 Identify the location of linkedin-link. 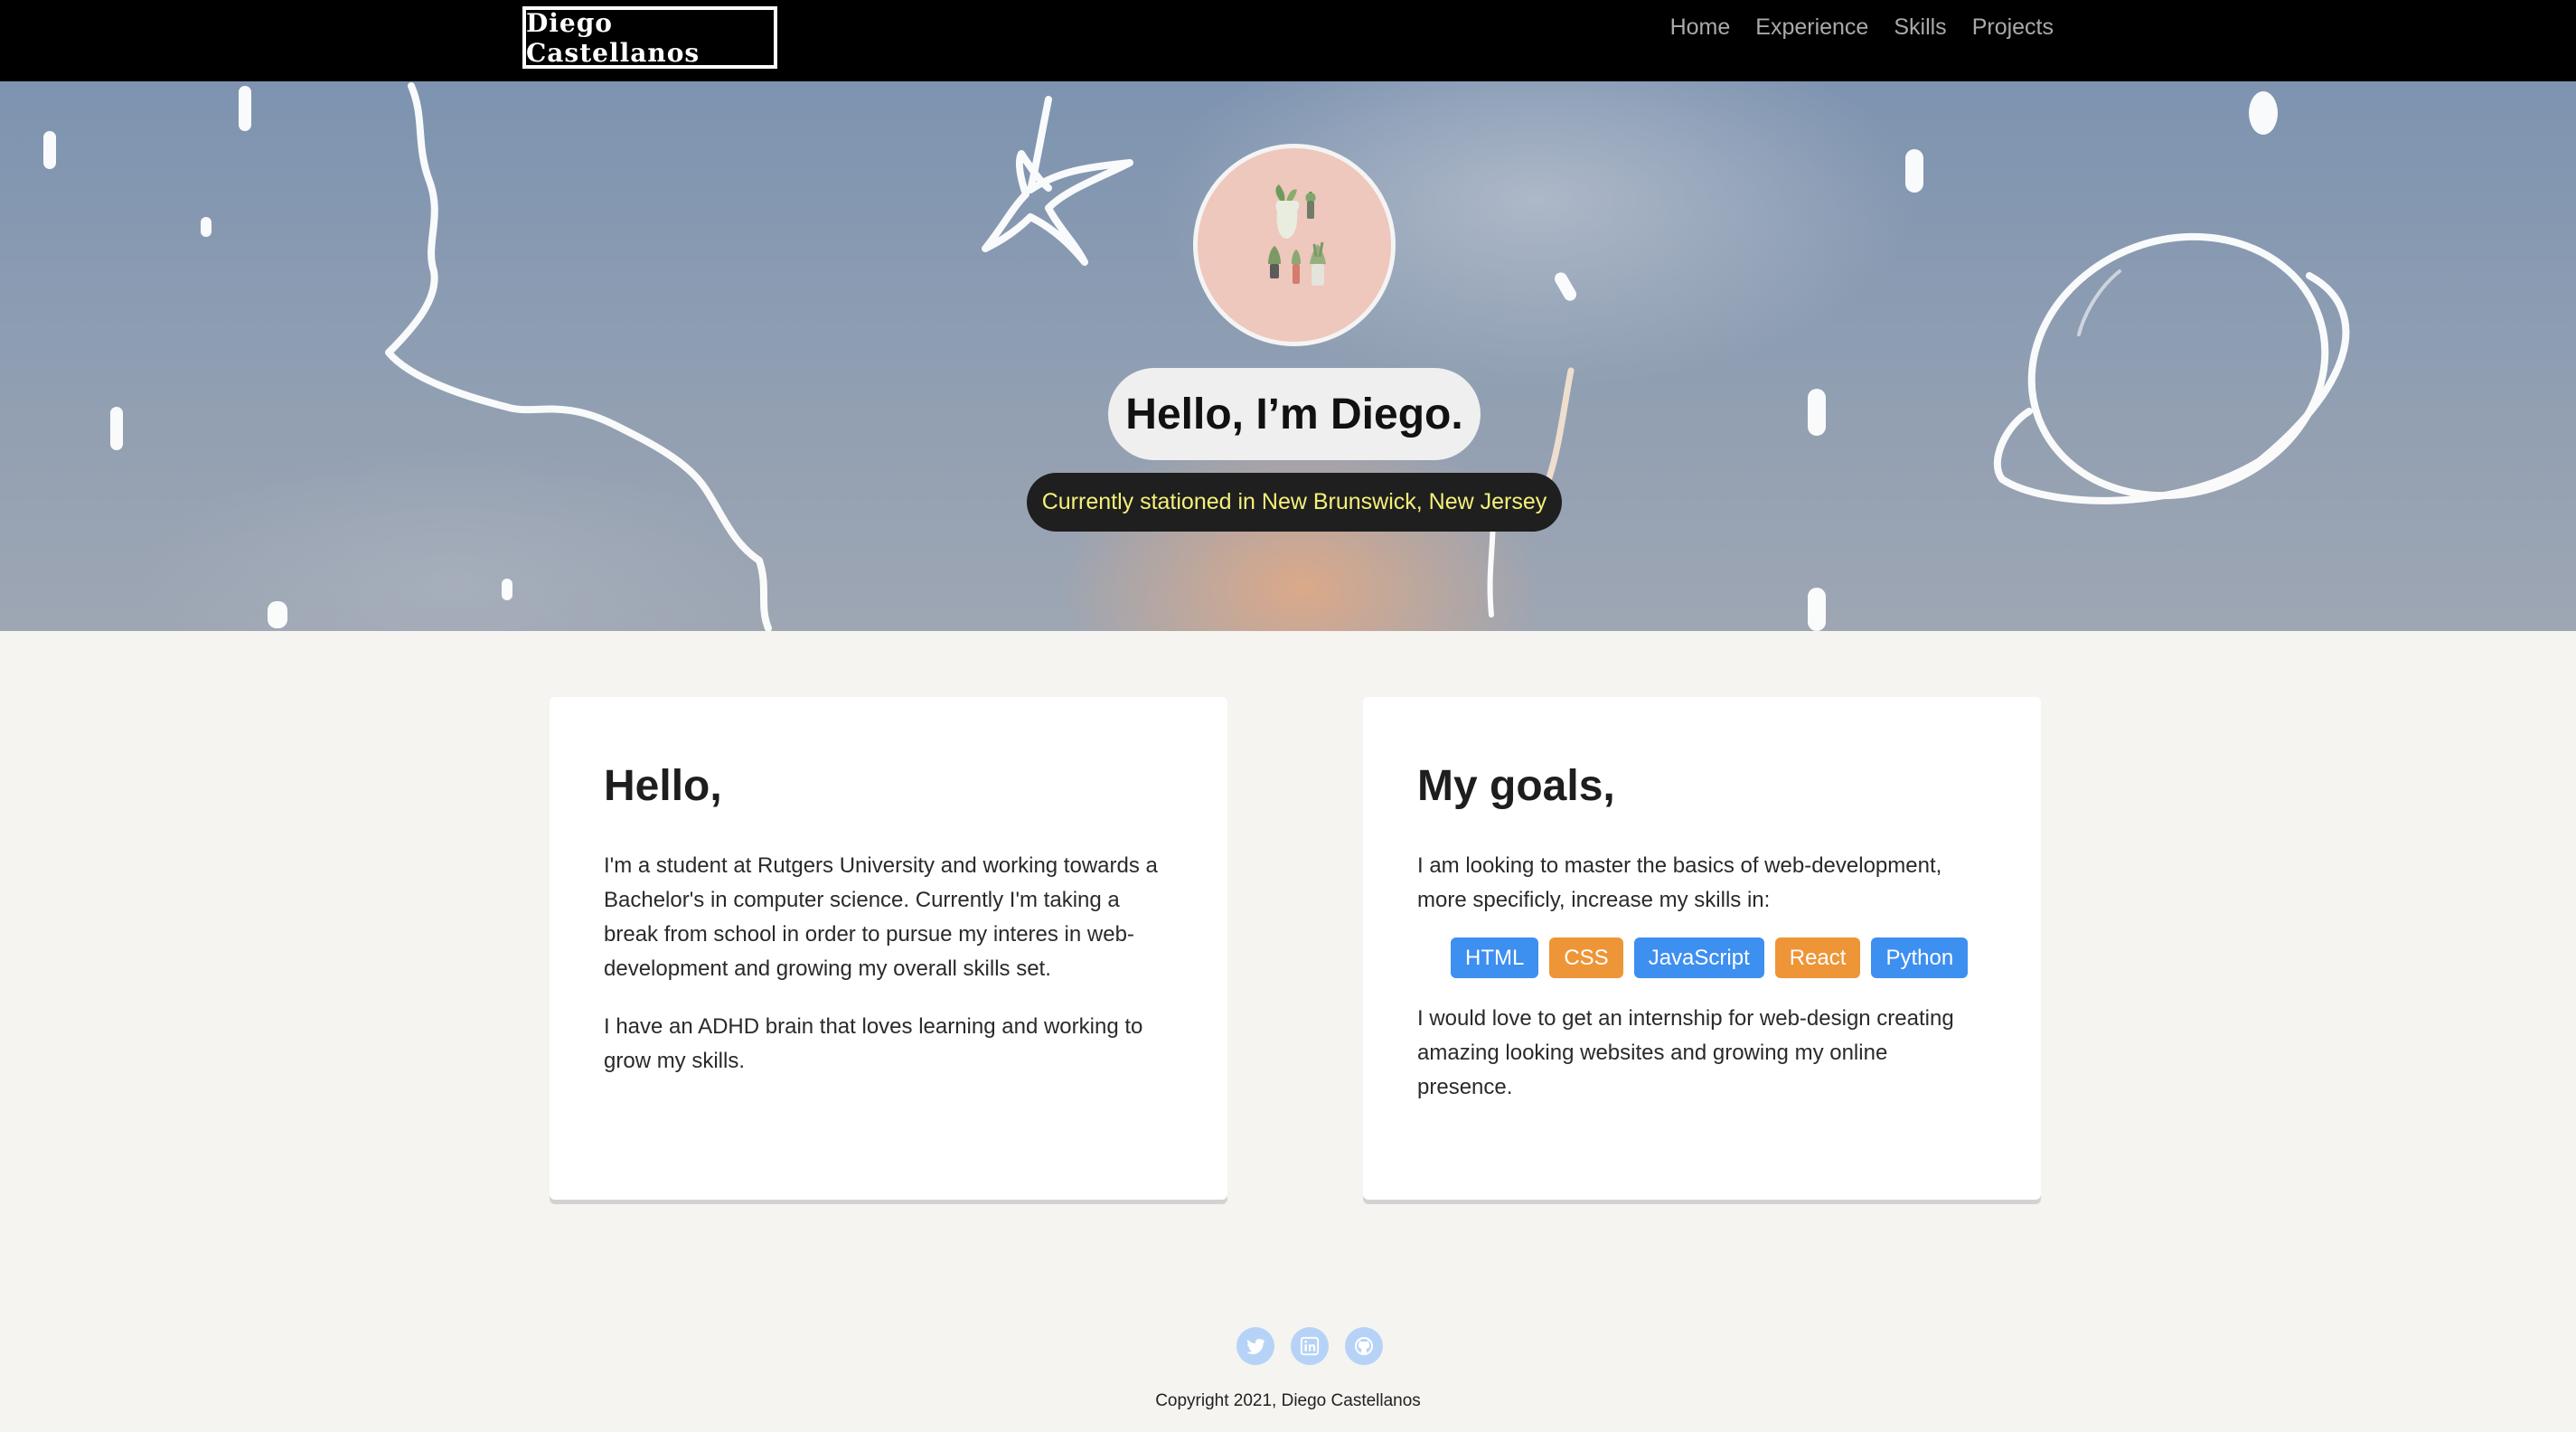
(1310, 1346).